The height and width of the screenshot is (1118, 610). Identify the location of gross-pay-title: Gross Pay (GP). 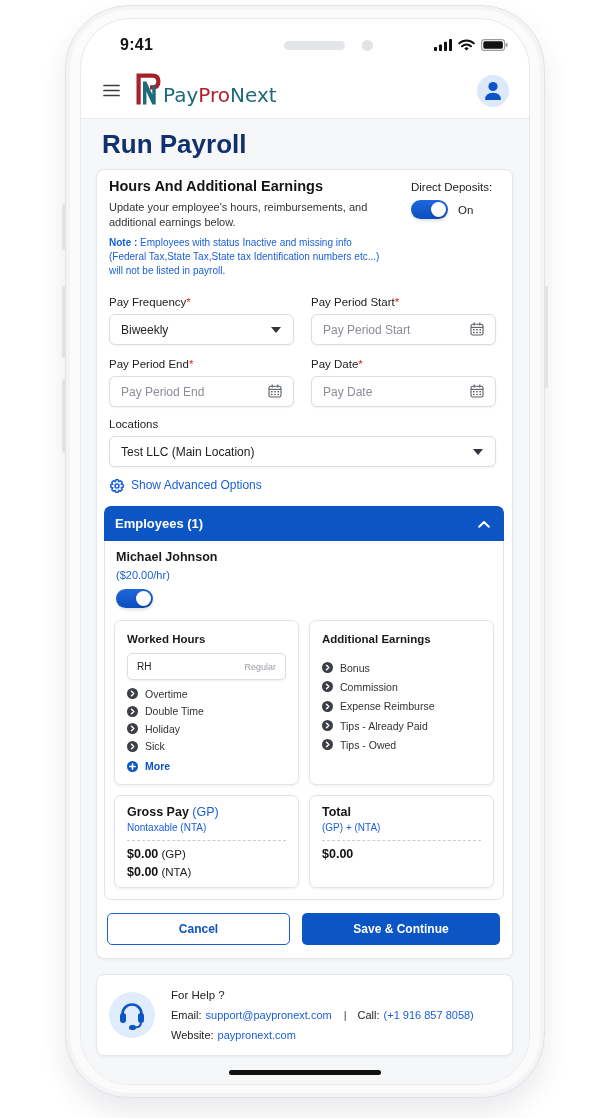
(173, 812).